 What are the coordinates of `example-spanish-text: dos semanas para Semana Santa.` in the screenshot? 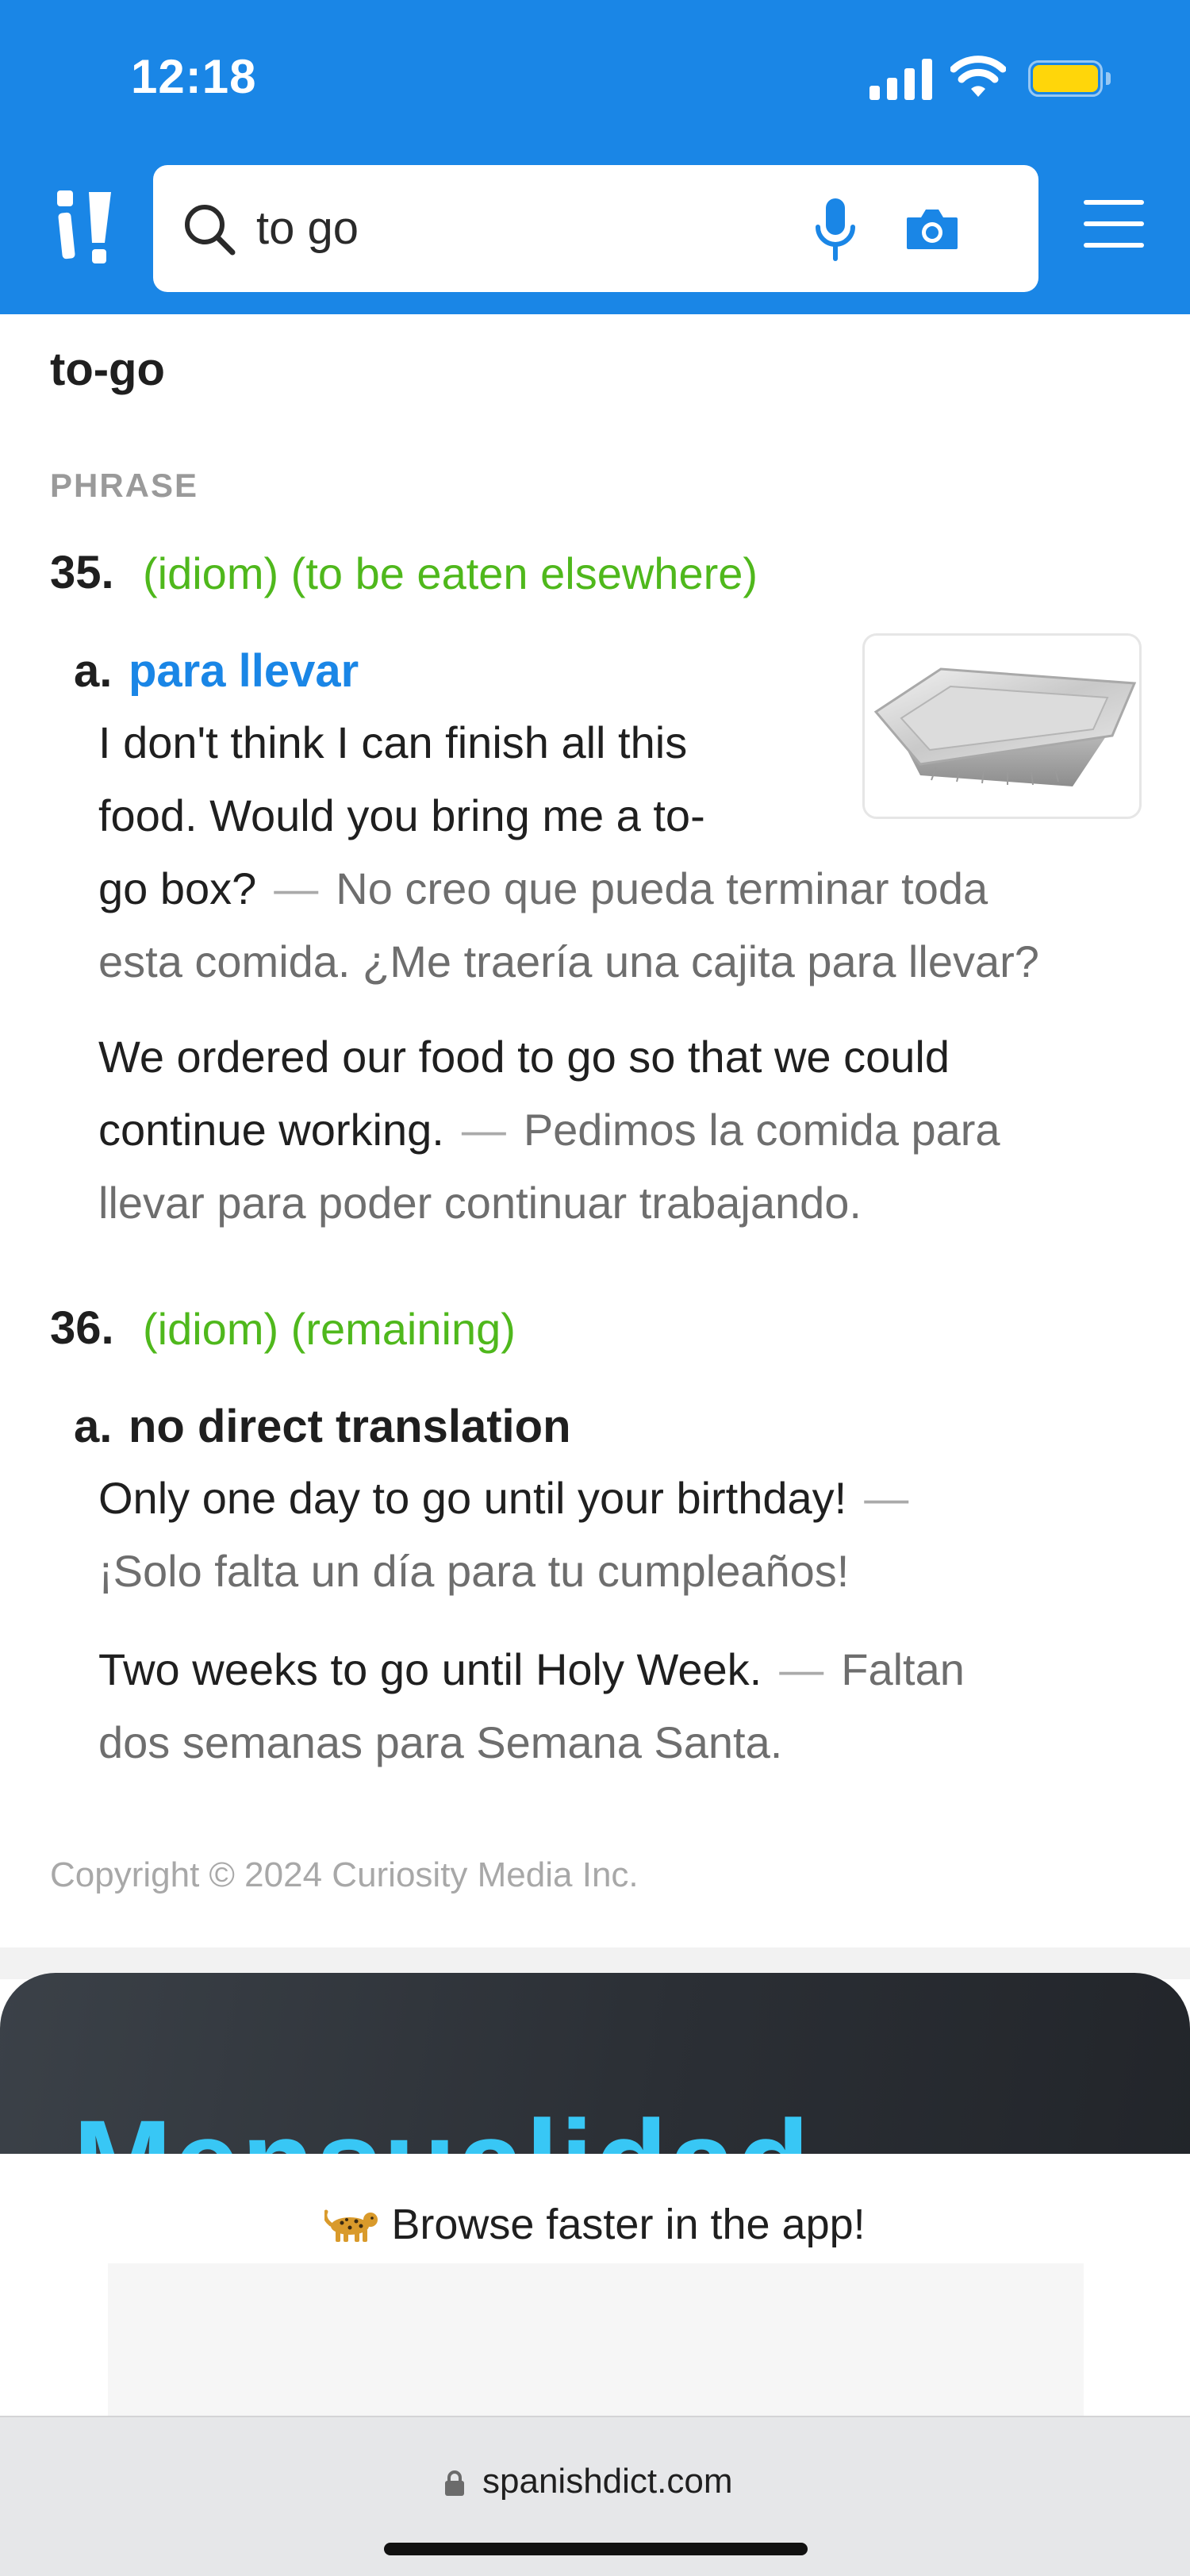 It's located at (440, 1742).